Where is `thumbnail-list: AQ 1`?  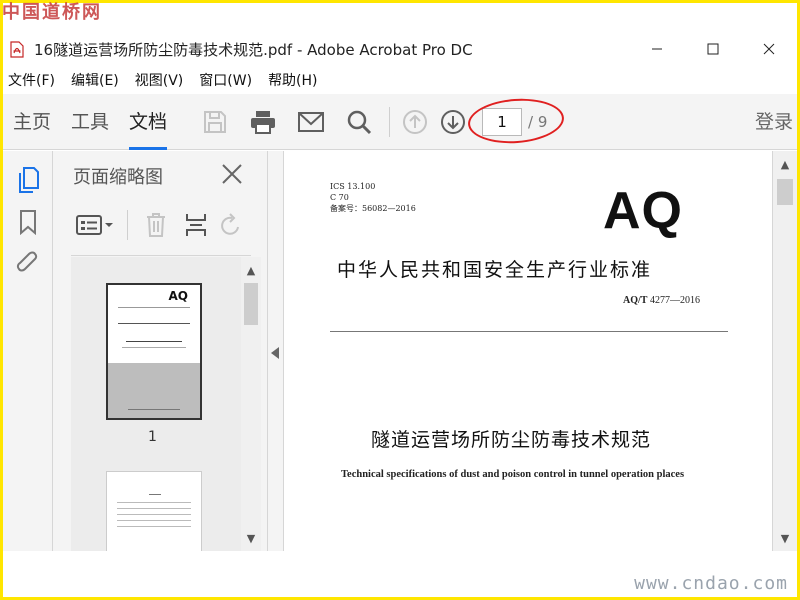 thumbnail-list: AQ 1 is located at coordinates (156, 404).